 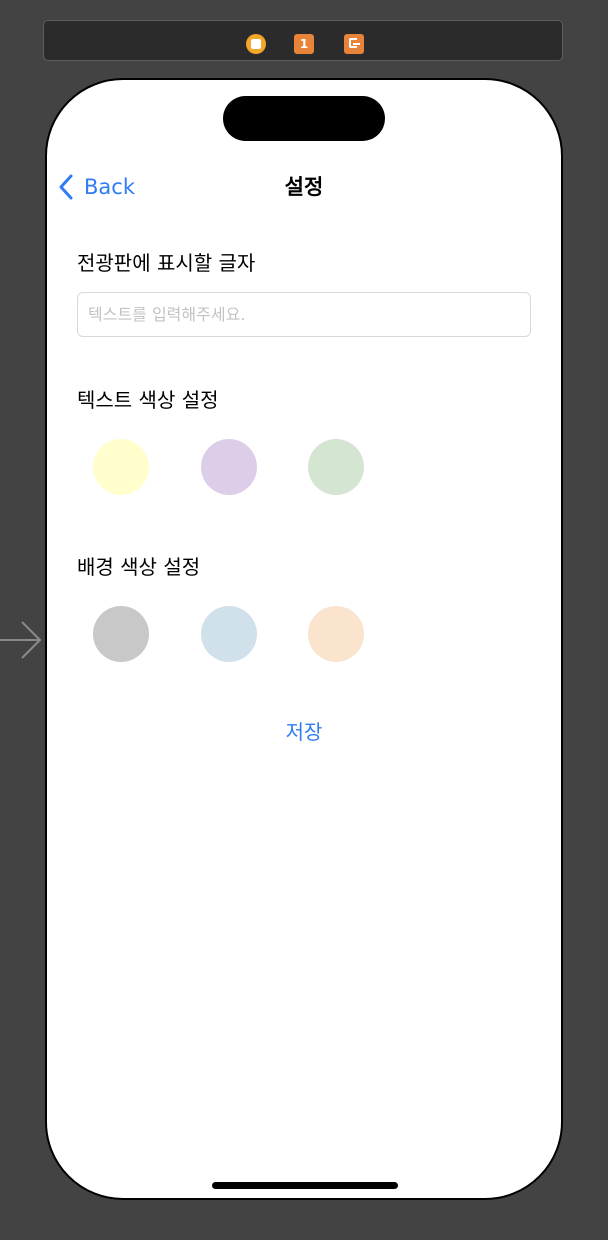 What do you see at coordinates (148, 400) in the screenshot?
I see `text-color-label: 텍스트 색상 설정` at bounding box center [148, 400].